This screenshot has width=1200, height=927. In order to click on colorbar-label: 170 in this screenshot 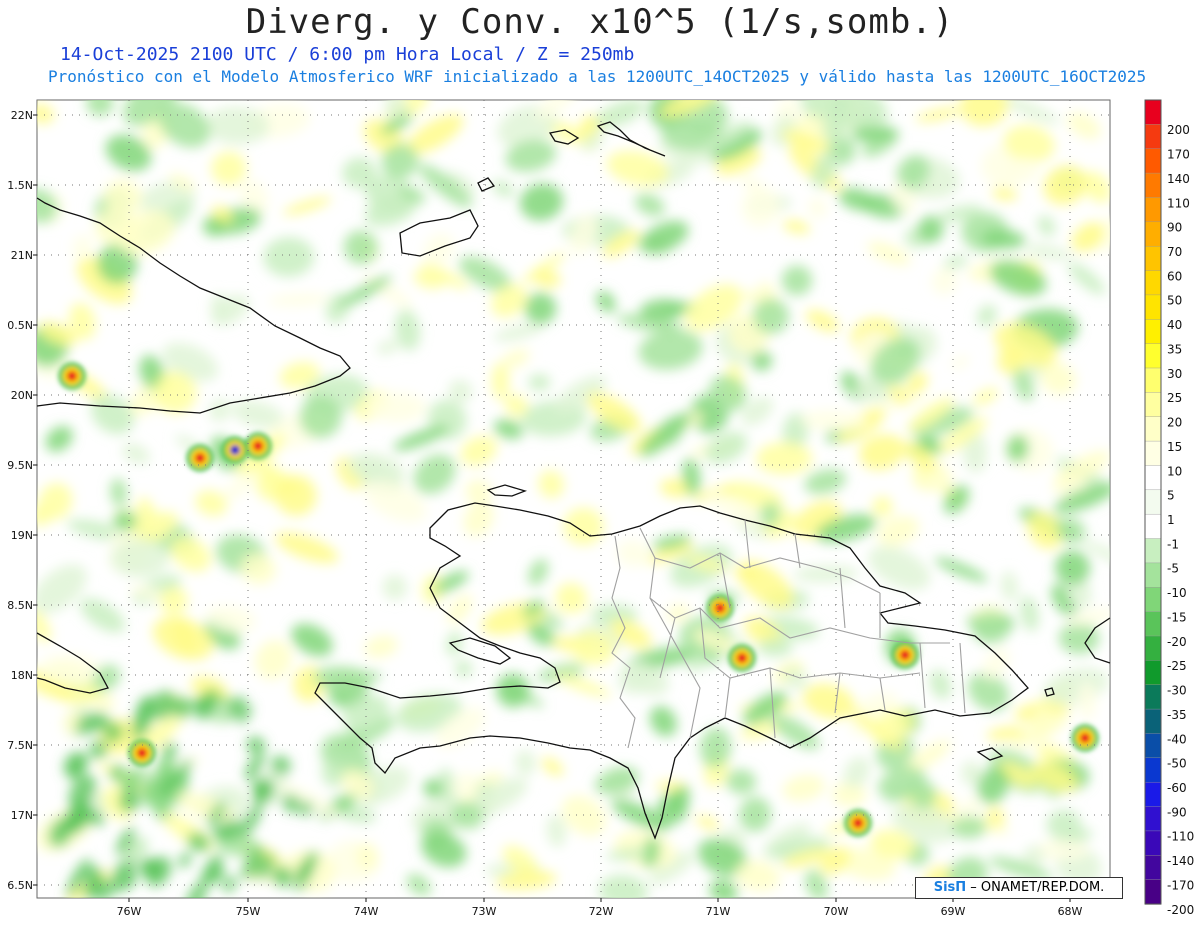, I will do `click(1178, 155)`.